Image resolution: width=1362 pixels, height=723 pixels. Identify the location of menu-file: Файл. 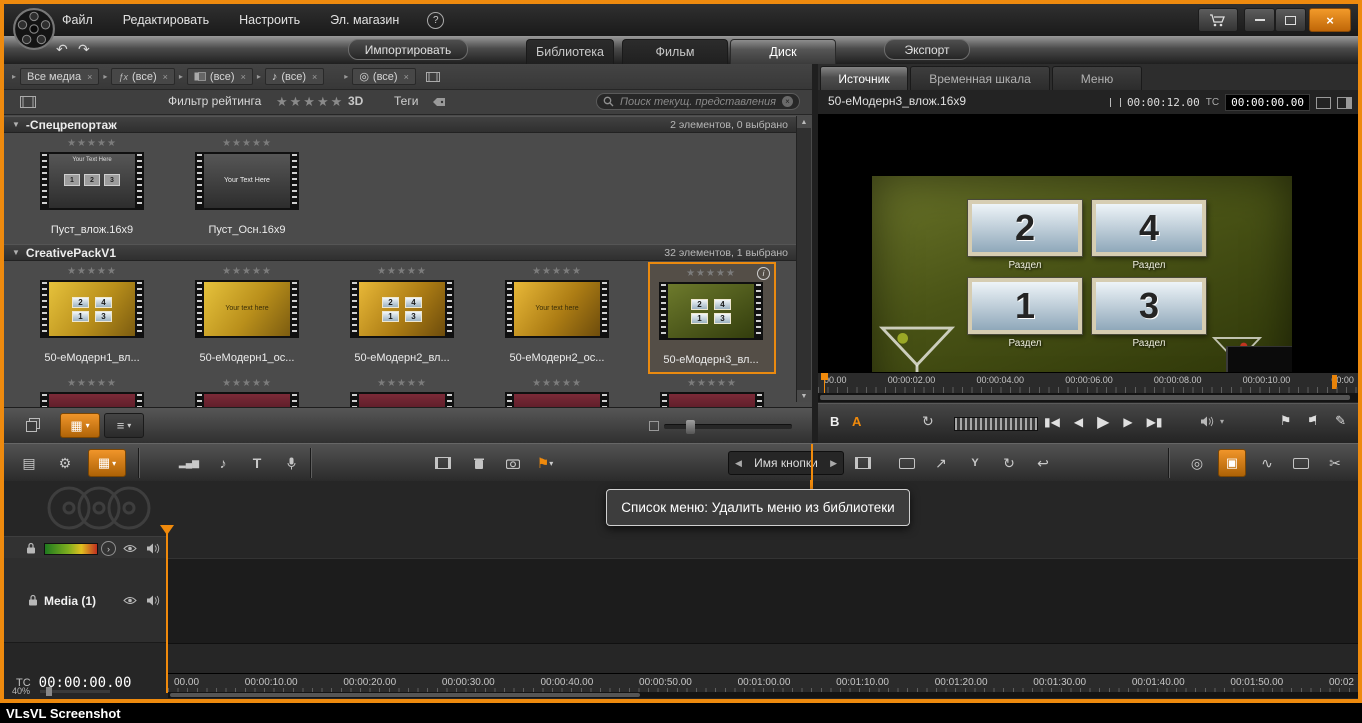
(77, 20).